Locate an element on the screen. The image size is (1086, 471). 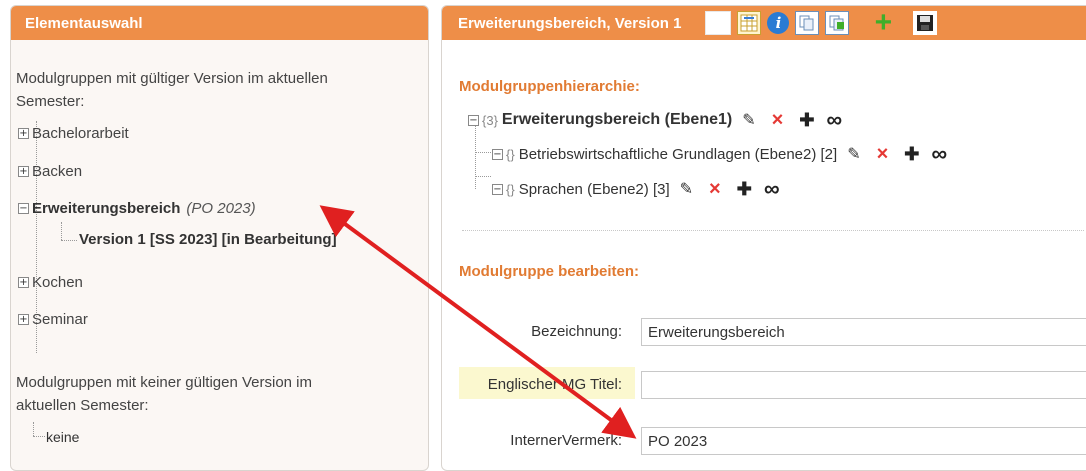
tree-item-bachelorarbeit: + Bachelorarbeit is located at coordinates (73, 133).